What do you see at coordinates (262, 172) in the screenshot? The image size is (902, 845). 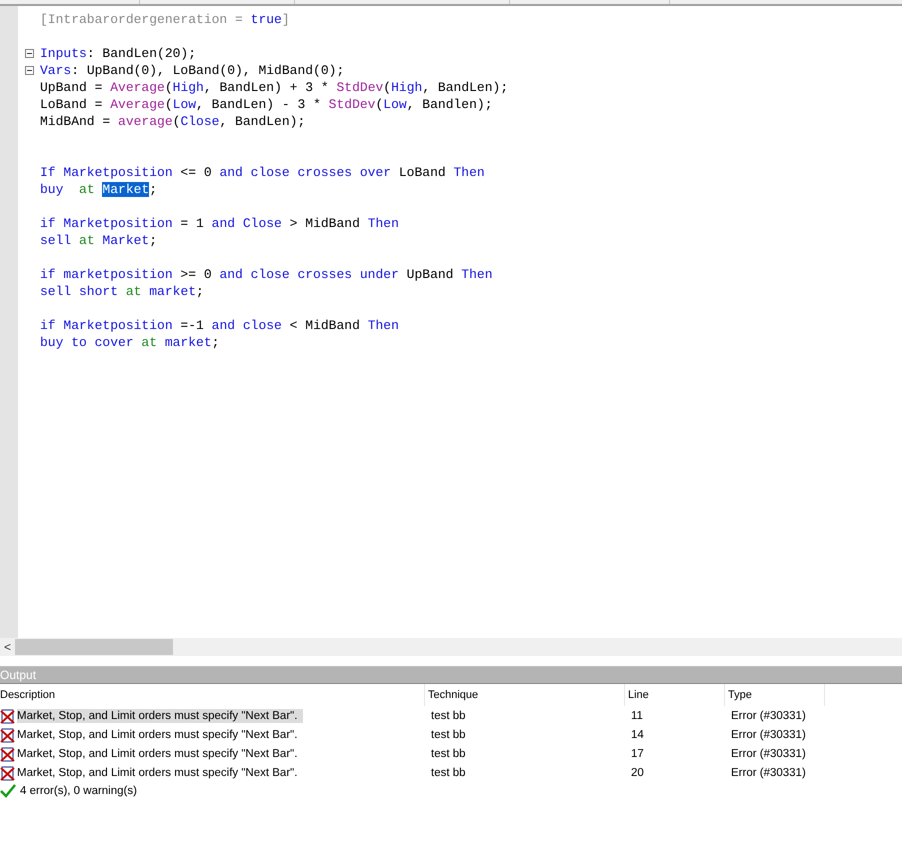 I see `code-line: If Marketposition <= 0 and close crosses over LoBand Then` at bounding box center [262, 172].